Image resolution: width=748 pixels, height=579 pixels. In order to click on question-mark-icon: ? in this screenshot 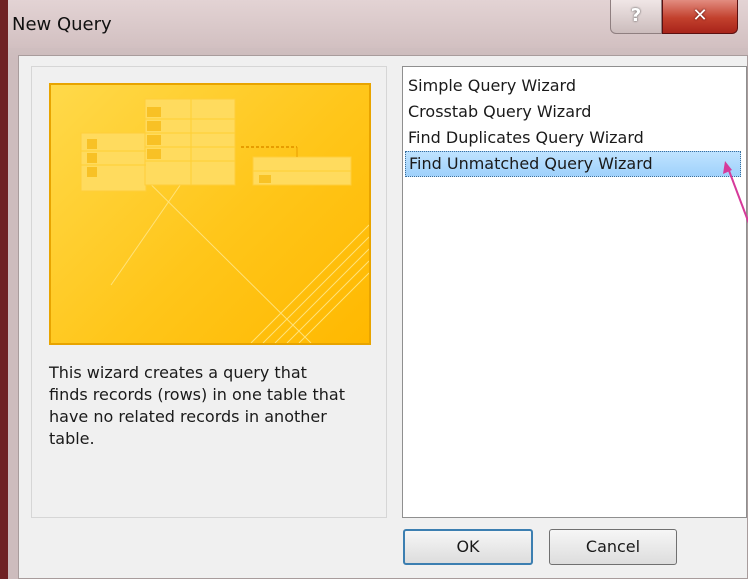, I will do `click(636, 15)`.